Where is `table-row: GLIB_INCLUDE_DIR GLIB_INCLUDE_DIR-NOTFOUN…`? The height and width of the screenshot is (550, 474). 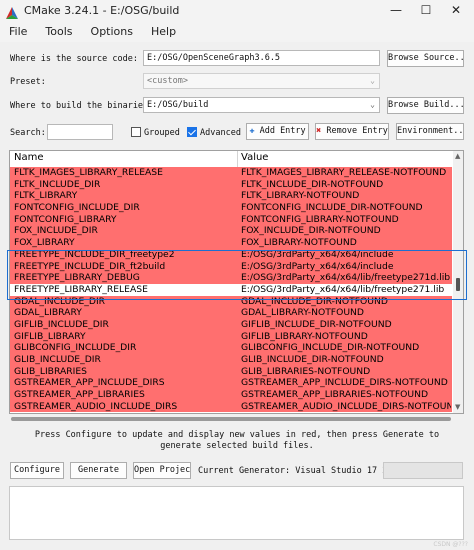
table-row: GLIB_INCLUDE_DIR GLIB_INCLUDE_DIR-NOTFOUN… is located at coordinates (231, 360).